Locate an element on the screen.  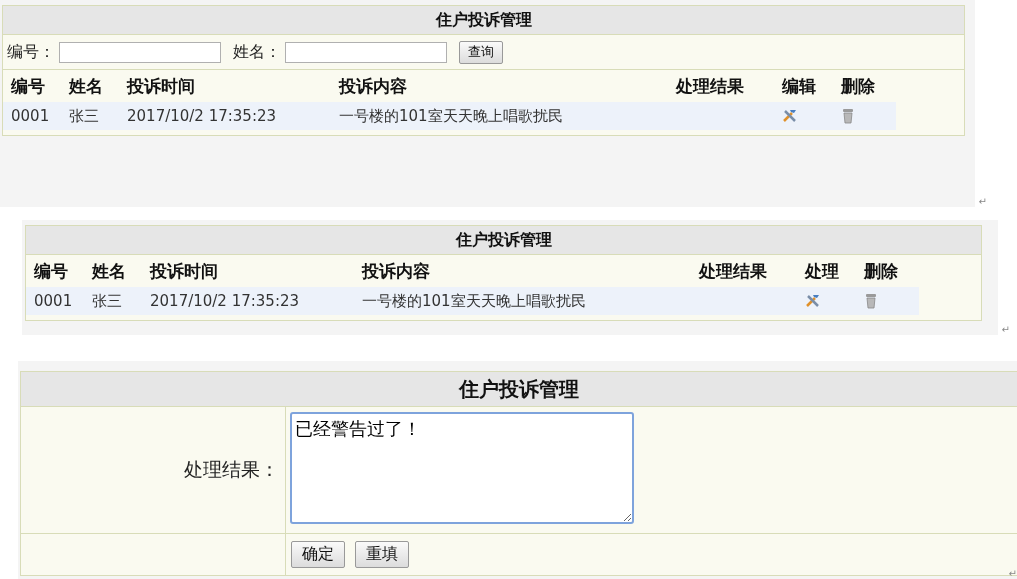
column-header: 处理 is located at coordinates (822, 271).